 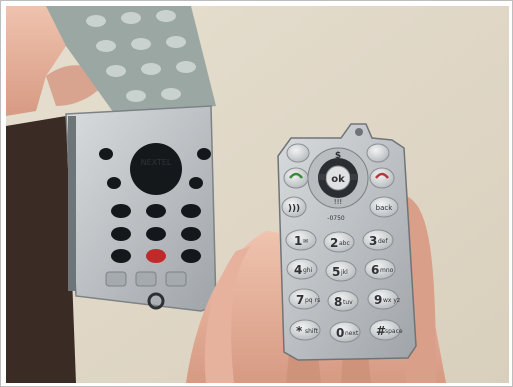 What do you see at coordinates (156, 162) in the screenshot?
I see `board-brand-text: NEXTEL` at bounding box center [156, 162].